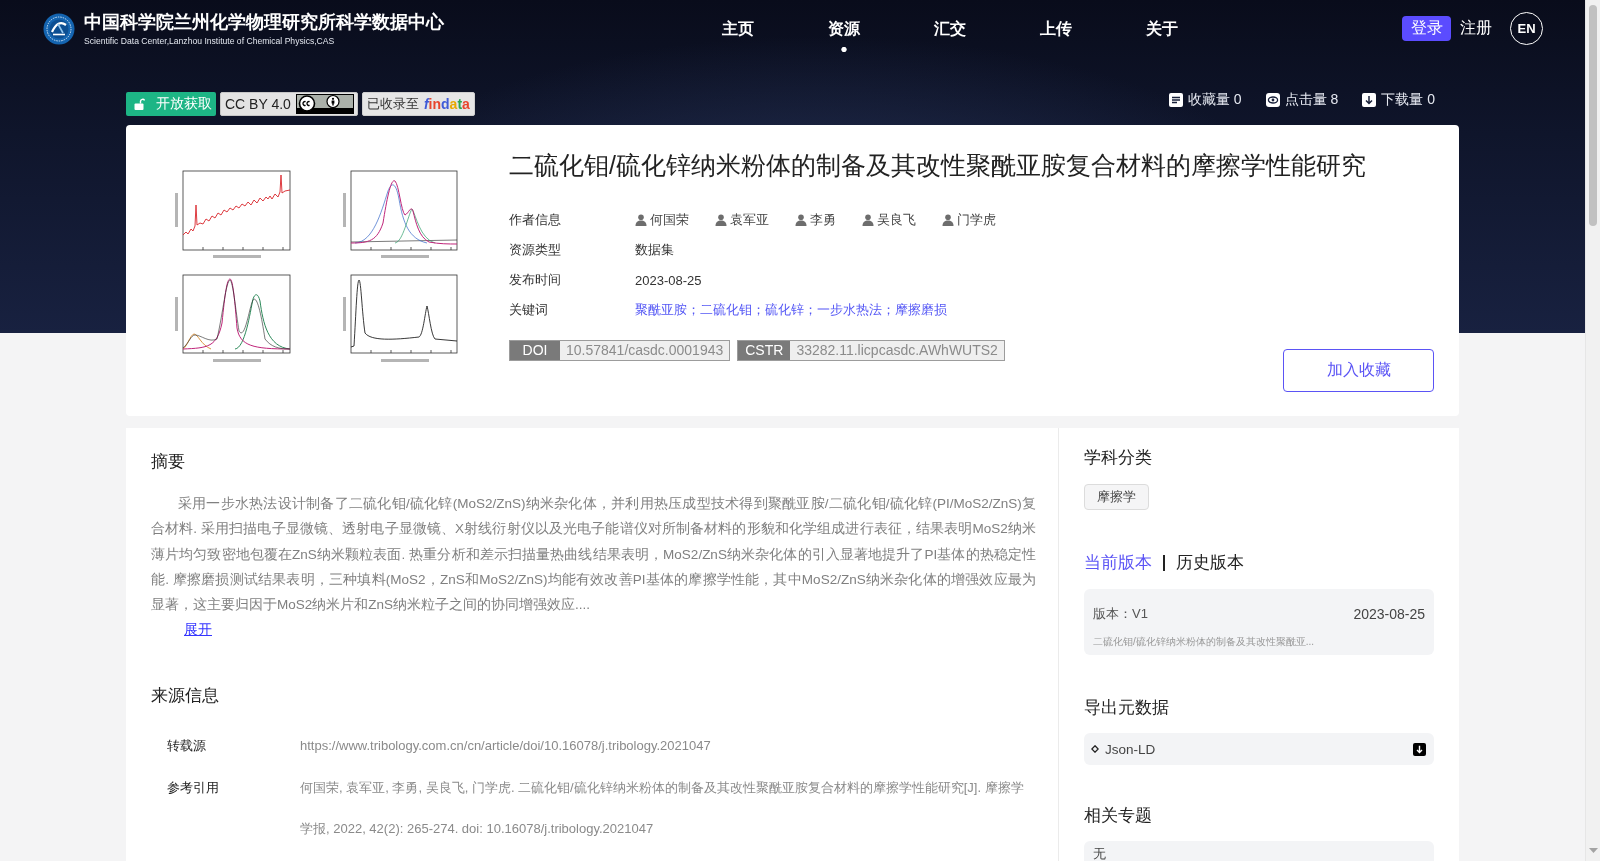 This screenshot has width=1600, height=861. Describe the element at coordinates (264, 21) in the screenshot. I see `site-title: 中国科学院兰州化学物理研究所科学数据中心` at that location.